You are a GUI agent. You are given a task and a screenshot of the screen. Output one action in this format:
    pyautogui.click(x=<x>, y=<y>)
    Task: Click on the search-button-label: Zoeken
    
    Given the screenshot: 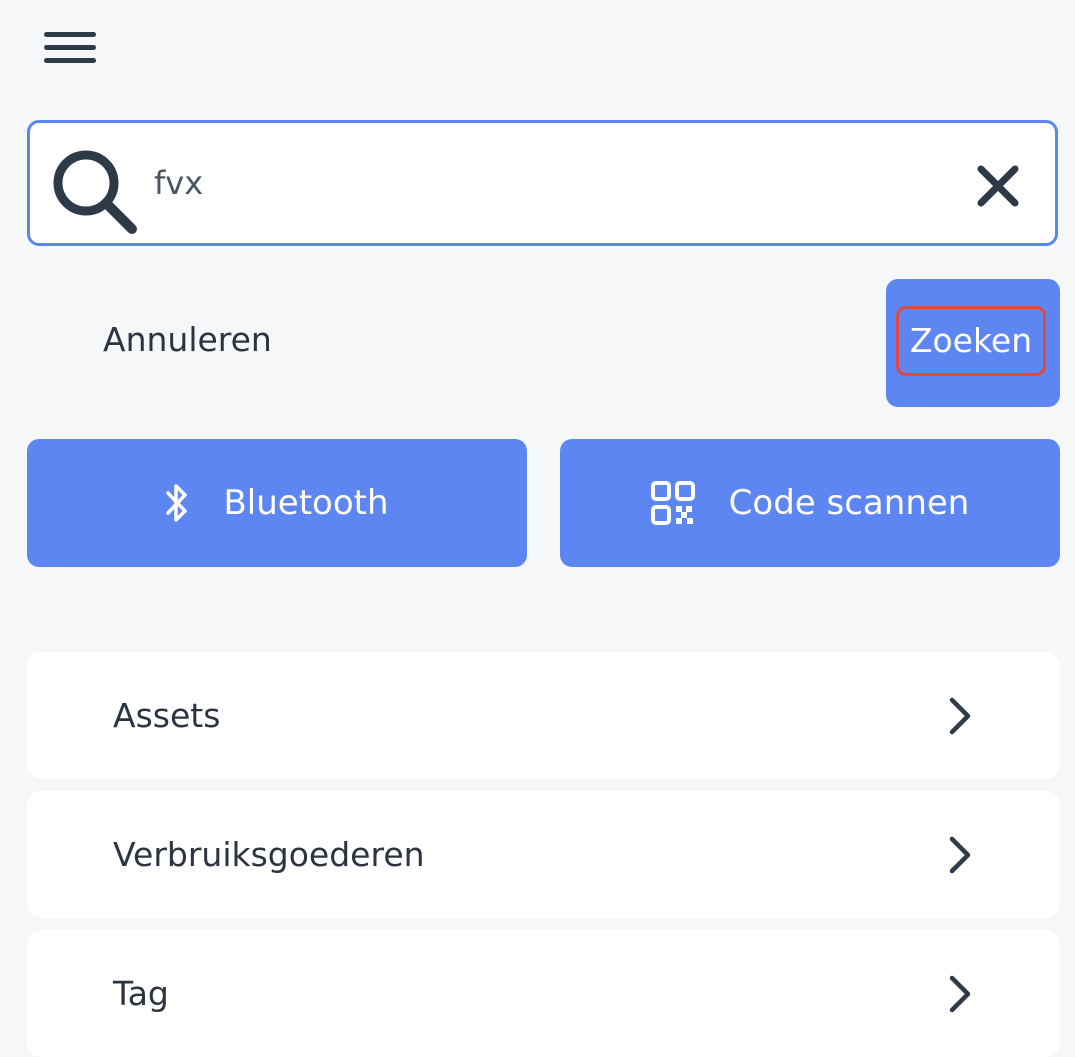 What is the action you would take?
    pyautogui.click(x=971, y=341)
    